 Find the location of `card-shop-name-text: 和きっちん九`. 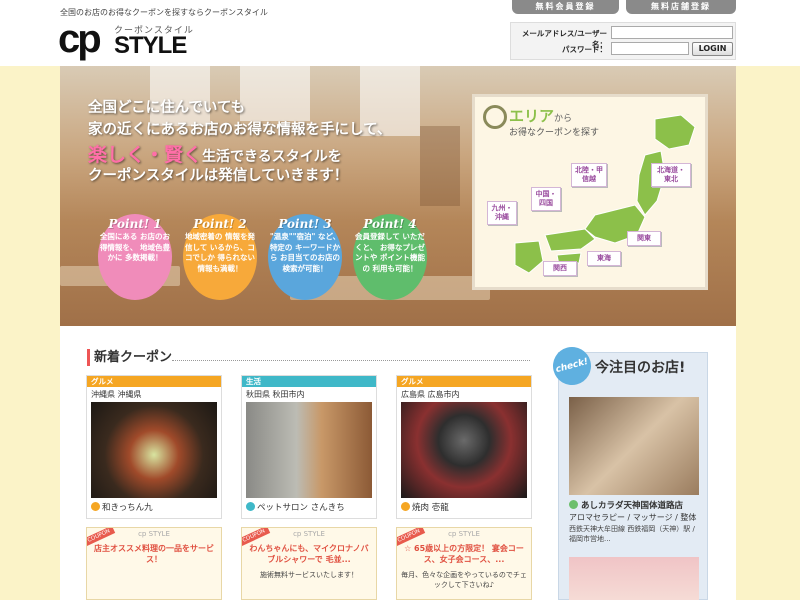

card-shop-name-text: 和きっちん九 is located at coordinates (127, 508).